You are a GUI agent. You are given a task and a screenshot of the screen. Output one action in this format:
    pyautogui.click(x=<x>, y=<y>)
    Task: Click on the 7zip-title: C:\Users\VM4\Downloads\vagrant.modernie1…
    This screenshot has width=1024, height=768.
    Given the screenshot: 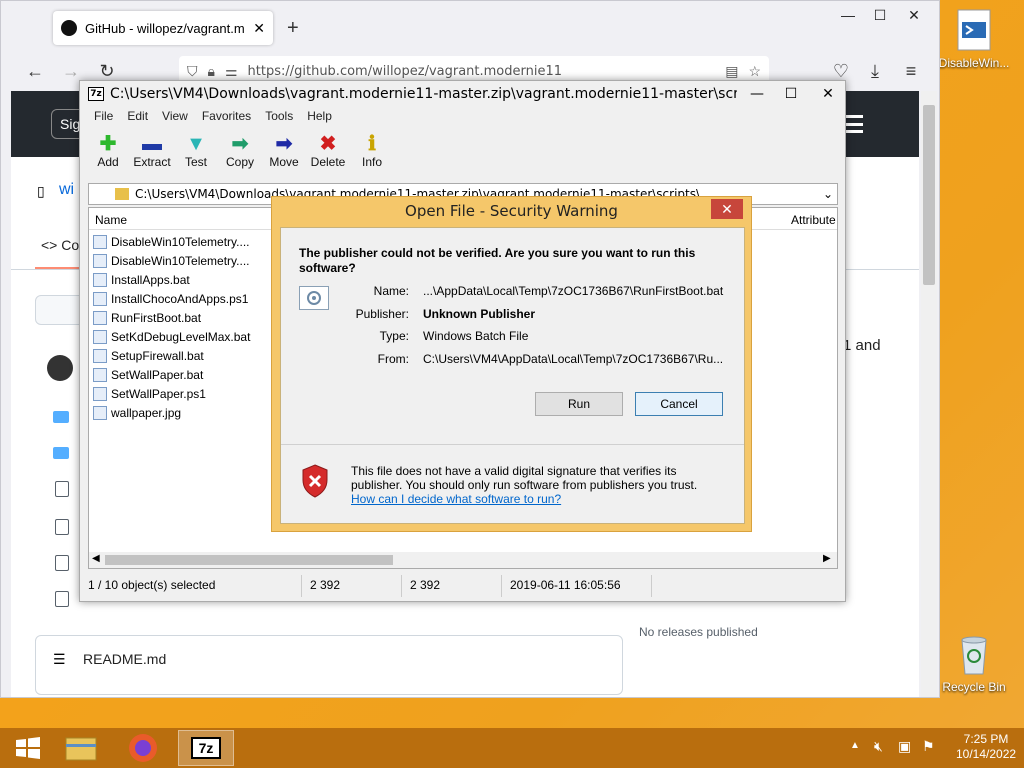 What is the action you would take?
    pyautogui.click(x=423, y=94)
    